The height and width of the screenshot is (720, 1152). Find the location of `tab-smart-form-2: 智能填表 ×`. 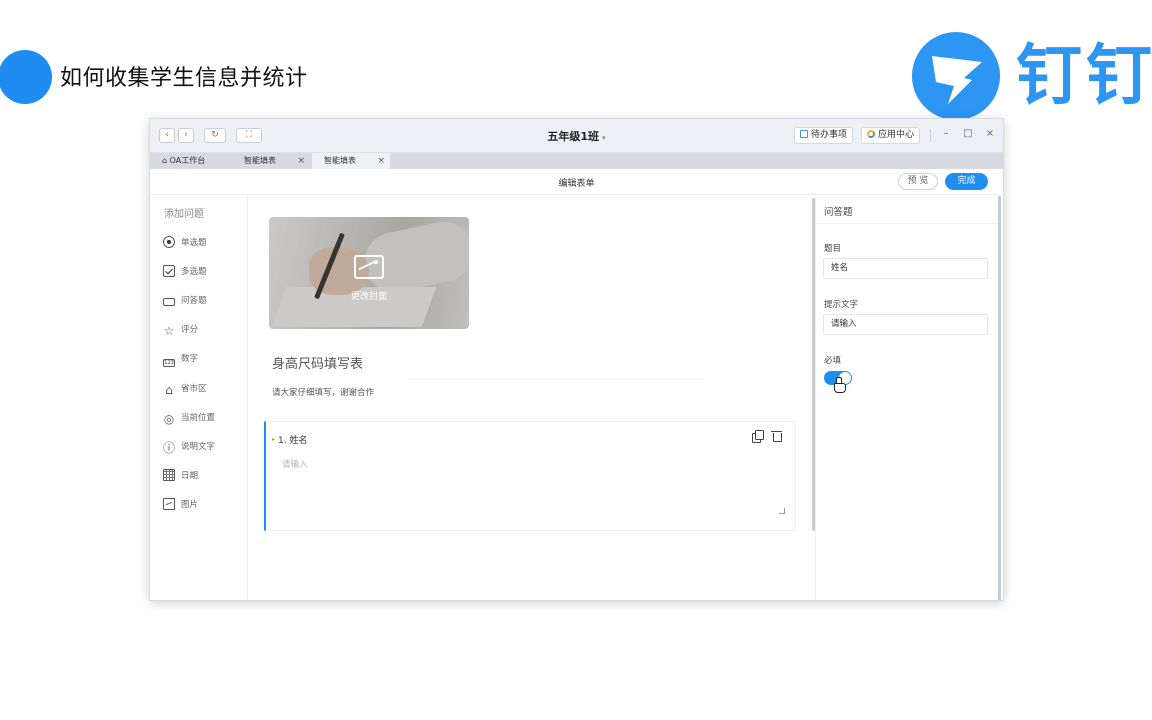

tab-smart-form-2: 智能填表 × is located at coordinates (351, 161).